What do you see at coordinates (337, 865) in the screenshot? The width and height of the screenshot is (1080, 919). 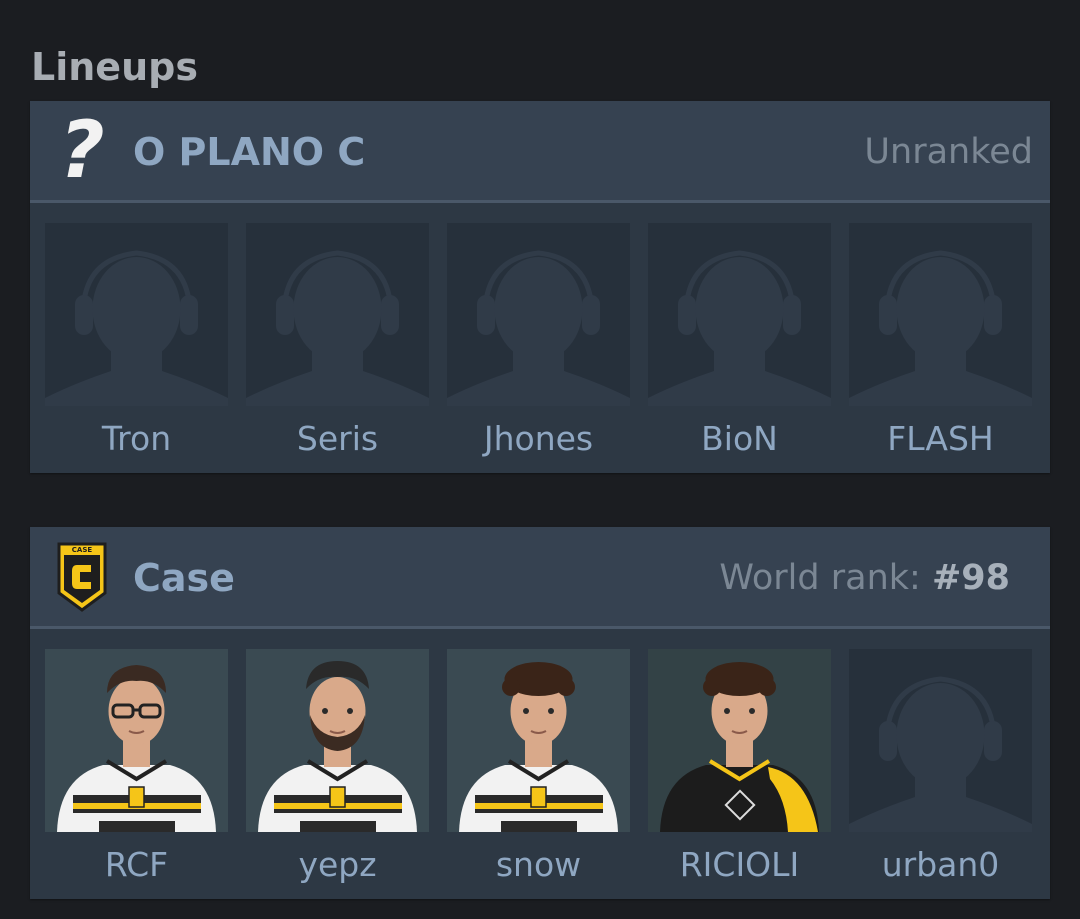 I see `player-nick: yepz` at bounding box center [337, 865].